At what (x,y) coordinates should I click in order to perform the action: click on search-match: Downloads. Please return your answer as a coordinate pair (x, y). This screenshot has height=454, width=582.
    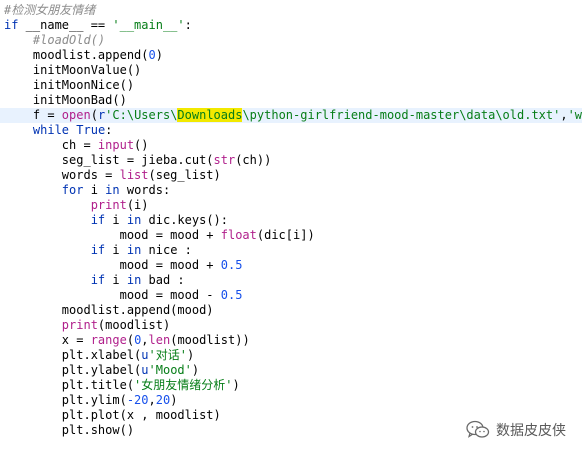
    Looking at the image, I should click on (210, 115).